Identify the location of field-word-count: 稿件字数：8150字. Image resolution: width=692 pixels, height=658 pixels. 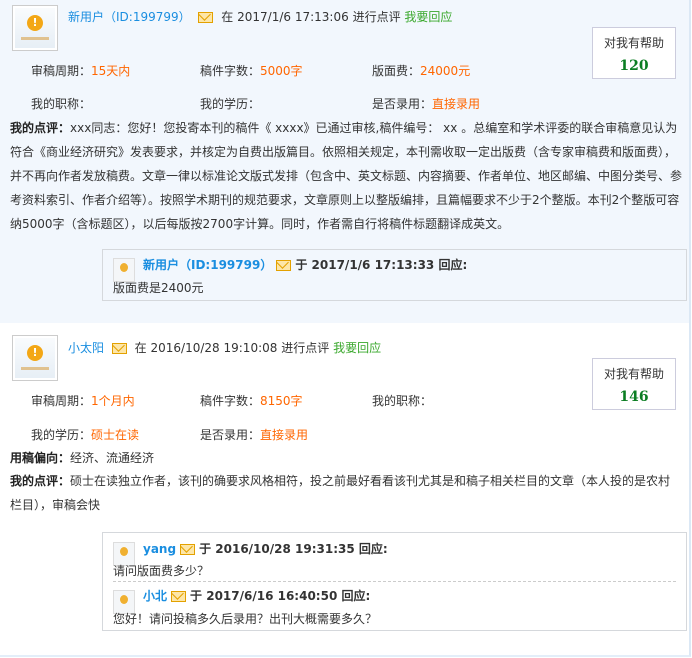
(251, 401).